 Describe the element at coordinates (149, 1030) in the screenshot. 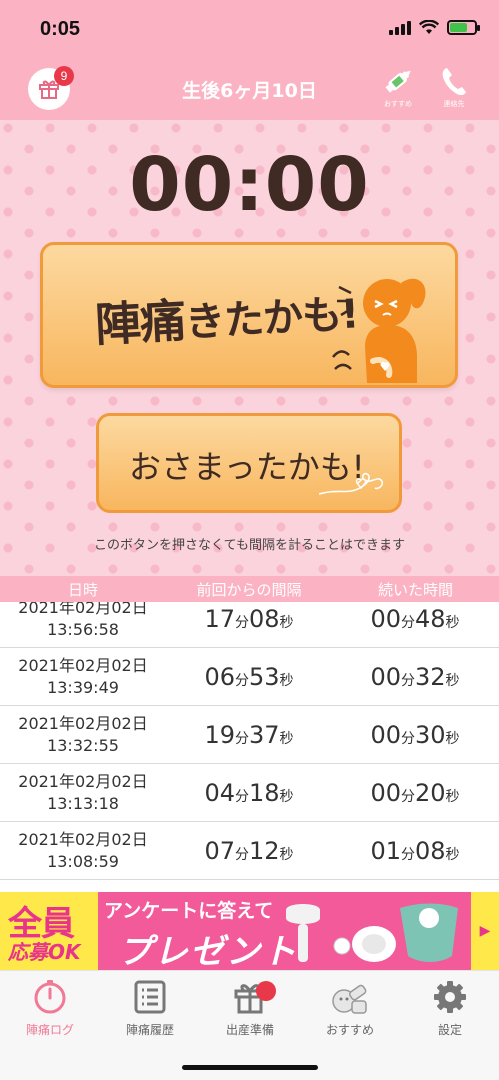

I see `tab-label: 陣痛履歴` at that location.